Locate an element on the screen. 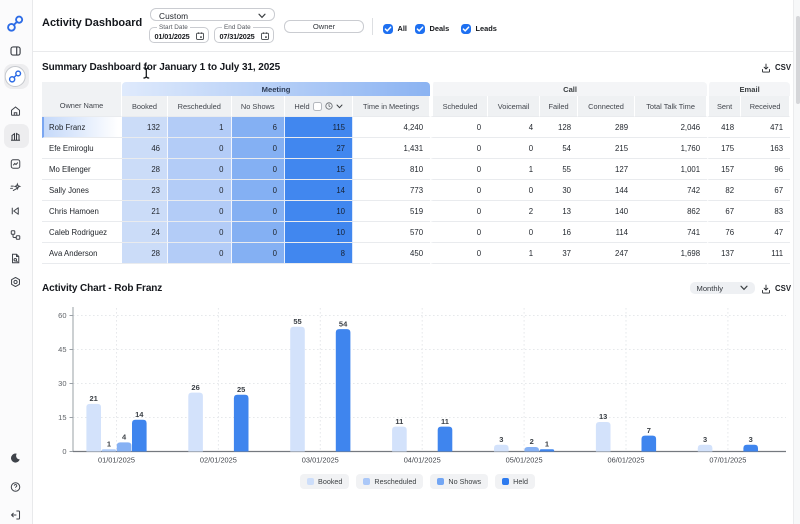  svg-text: 60 is located at coordinates (62, 315).